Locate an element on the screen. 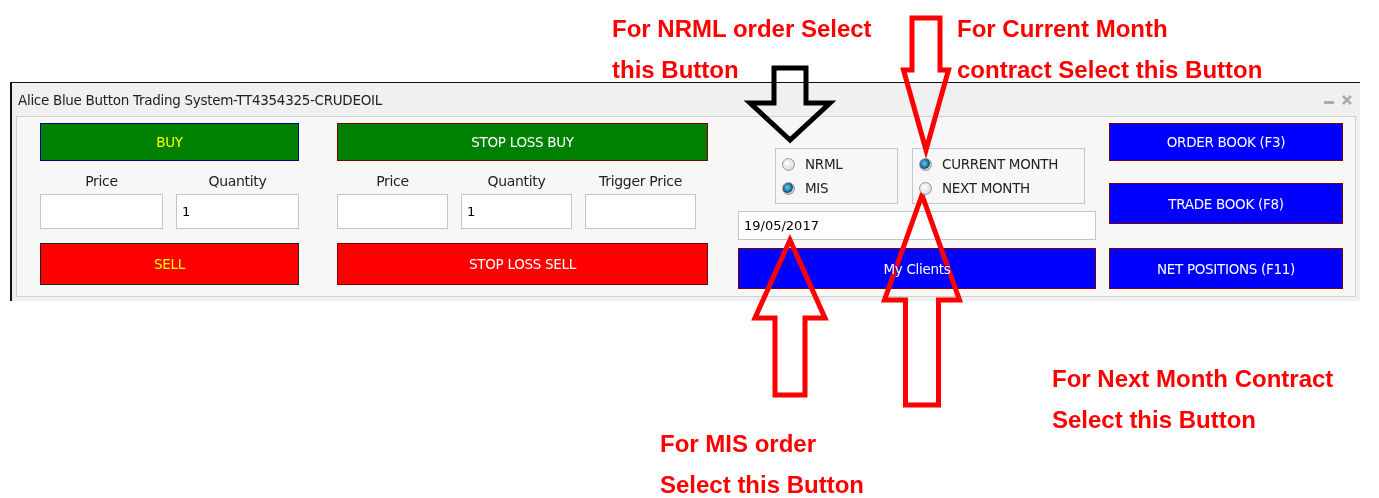 The width and height of the screenshot is (1379, 498). annotation-text: For MIS order is located at coordinates (738, 444).